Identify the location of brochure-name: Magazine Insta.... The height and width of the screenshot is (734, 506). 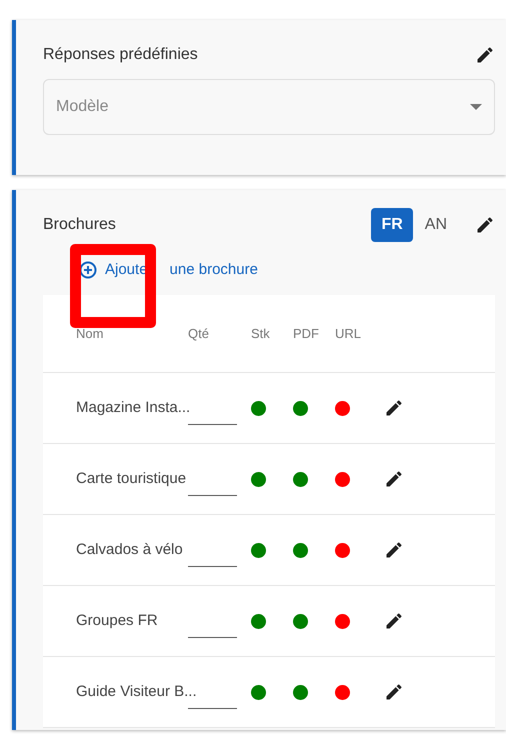
(133, 407).